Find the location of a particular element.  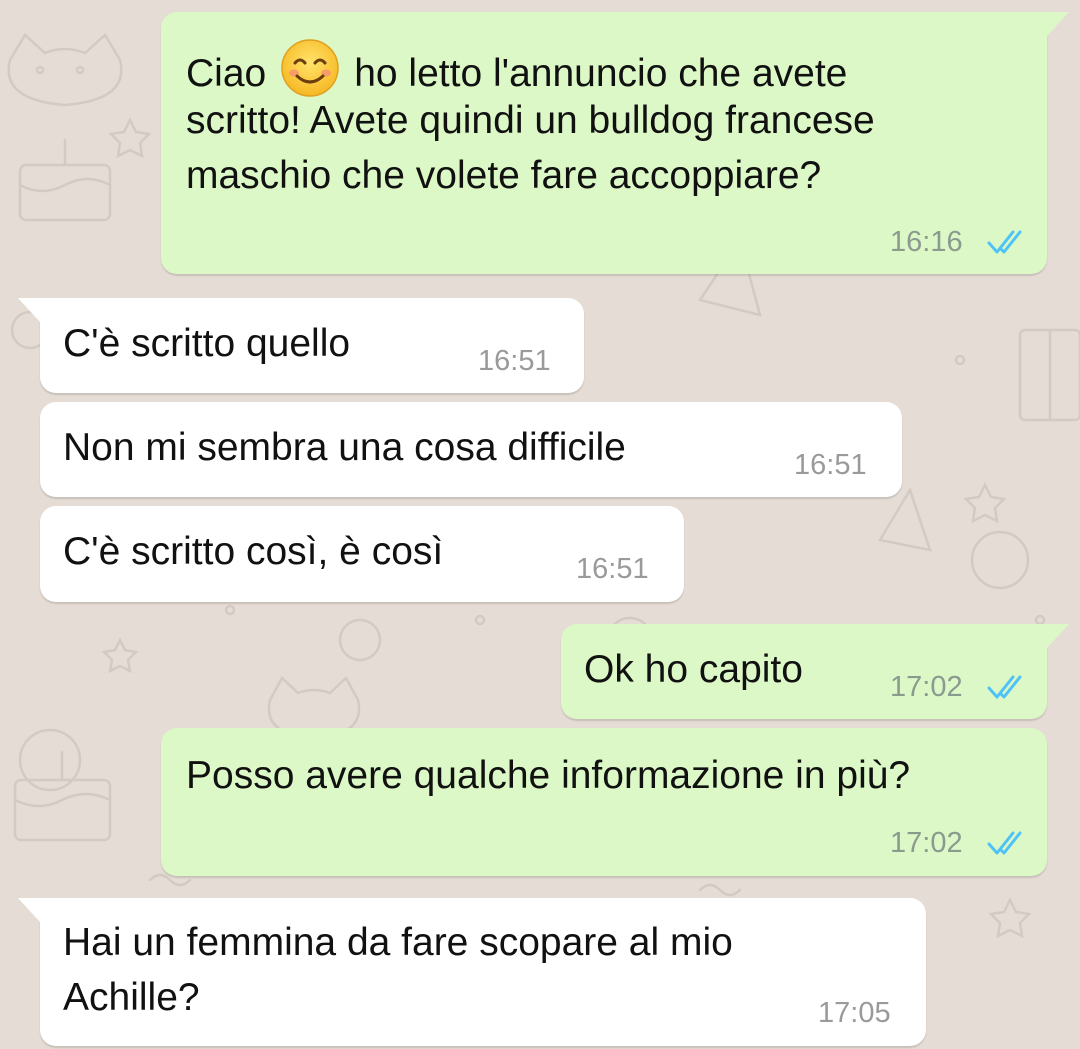

message-time: 17:05 is located at coordinates (854, 1013).